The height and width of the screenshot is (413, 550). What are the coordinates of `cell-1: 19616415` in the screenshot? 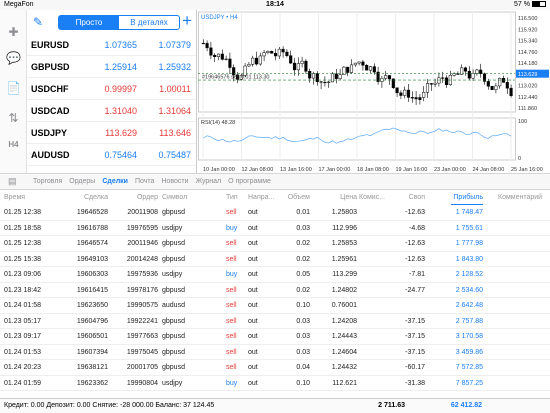 It's located at (92, 290).